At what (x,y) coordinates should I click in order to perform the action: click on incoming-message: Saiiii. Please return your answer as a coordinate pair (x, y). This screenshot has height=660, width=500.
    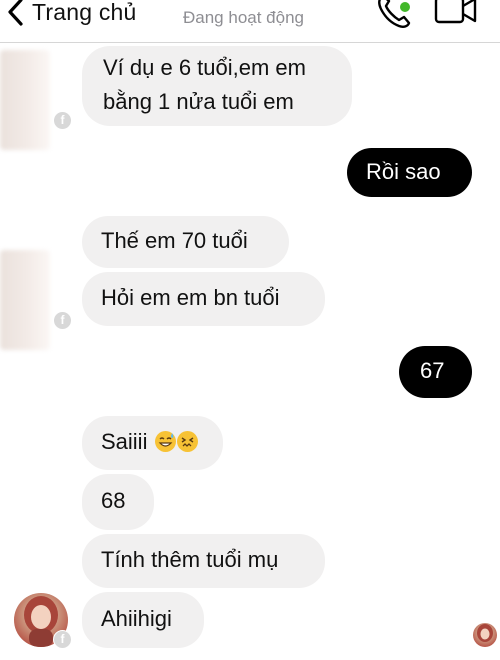
    Looking at the image, I should click on (152, 443).